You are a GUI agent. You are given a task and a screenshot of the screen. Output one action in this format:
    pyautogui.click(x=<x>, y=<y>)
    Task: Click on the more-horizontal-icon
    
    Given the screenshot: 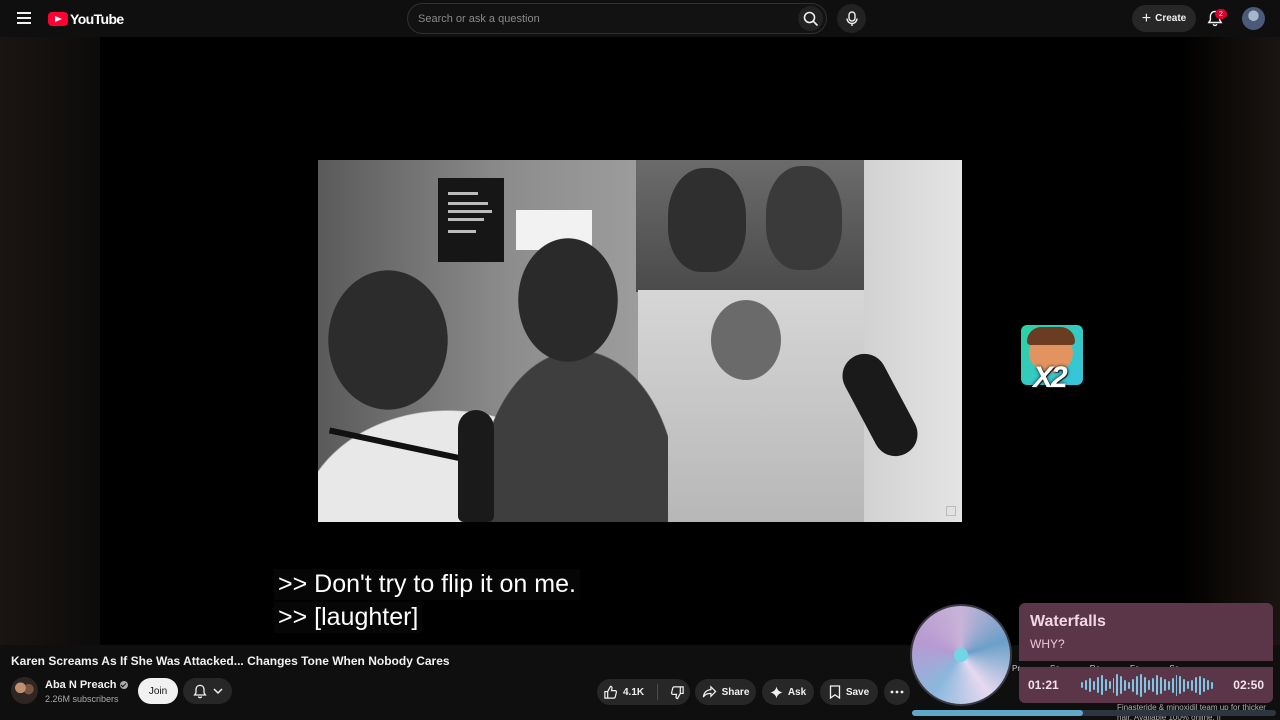 What is the action you would take?
    pyautogui.click(x=897, y=692)
    